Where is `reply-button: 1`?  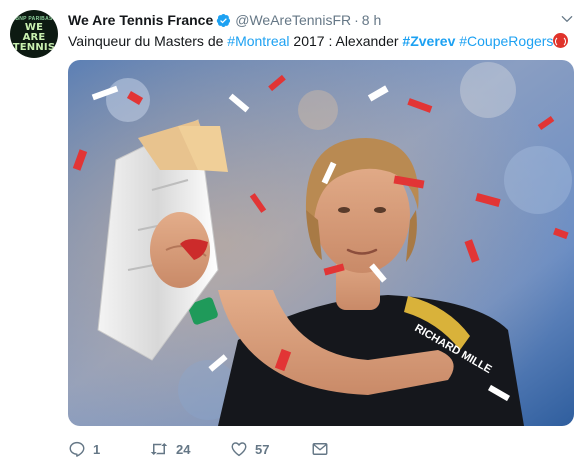
reply-button: 1 is located at coordinates (84, 449).